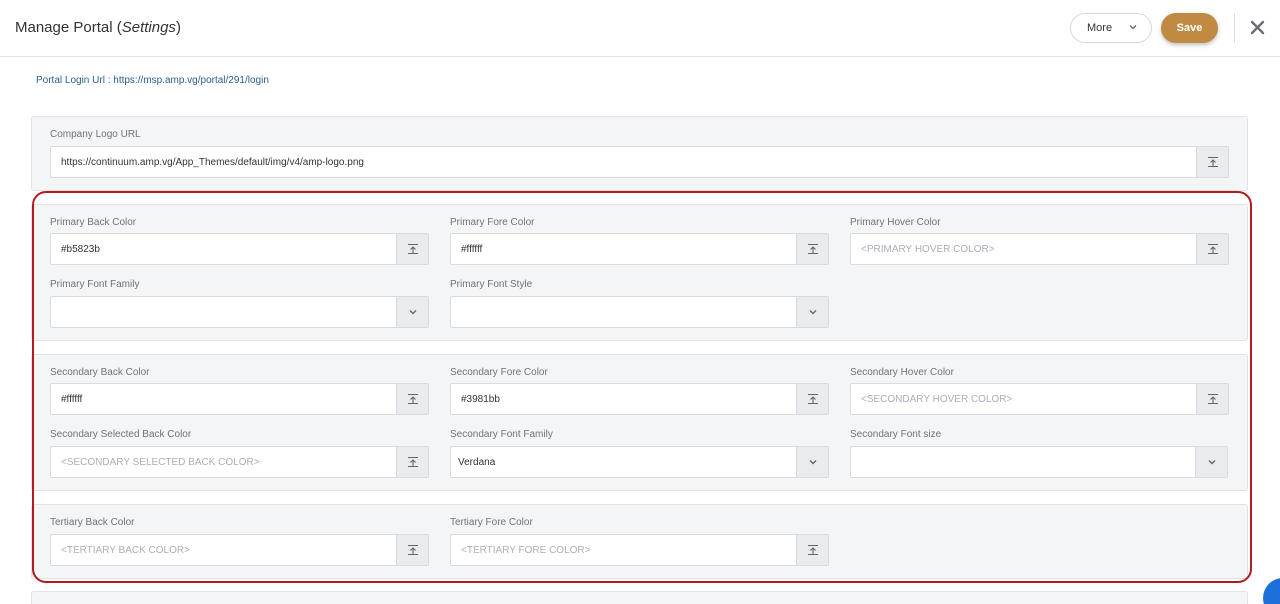 The width and height of the screenshot is (1280, 604). I want to click on primary-back-color-label: Primary Back Color, so click(93, 222).